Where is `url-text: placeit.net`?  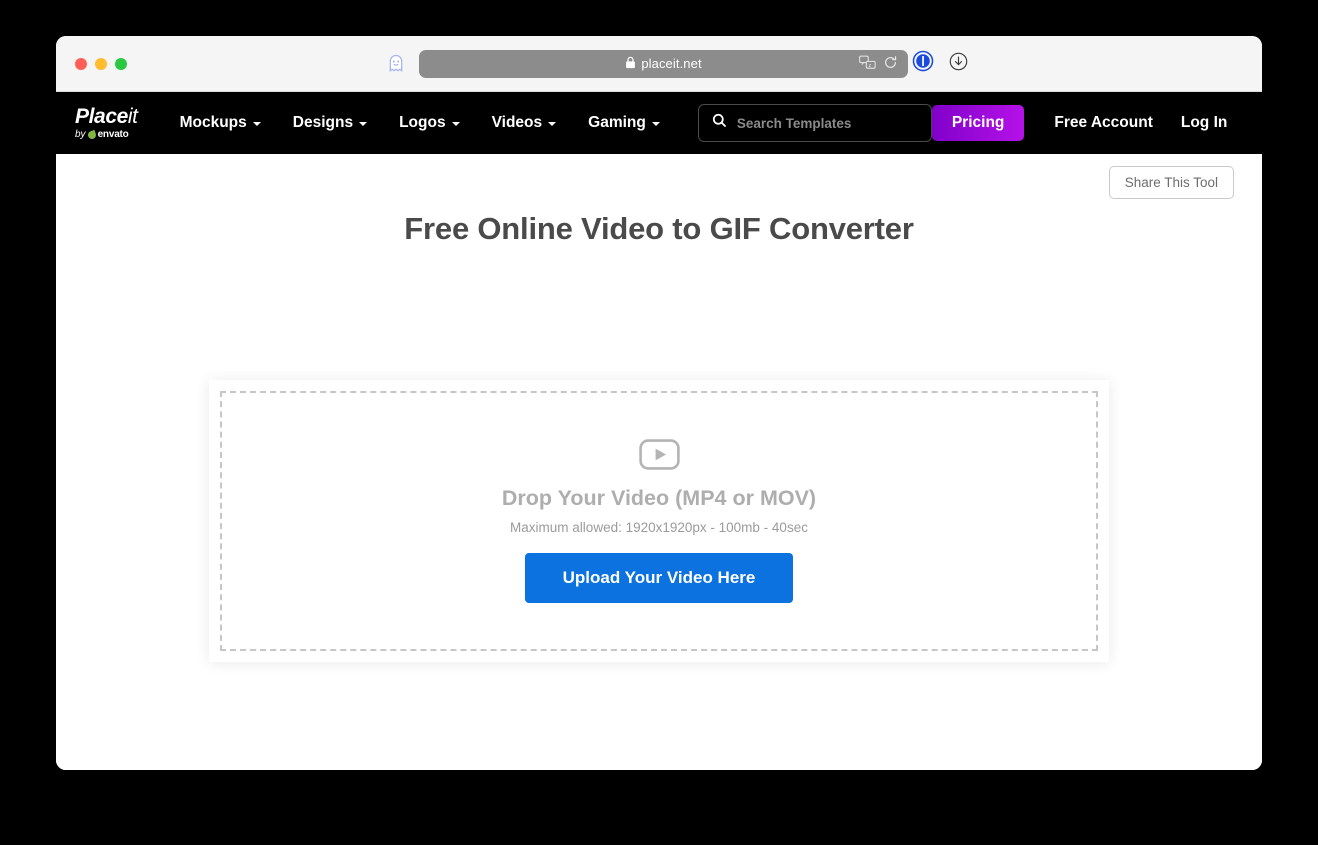
url-text: placeit.net is located at coordinates (671, 63).